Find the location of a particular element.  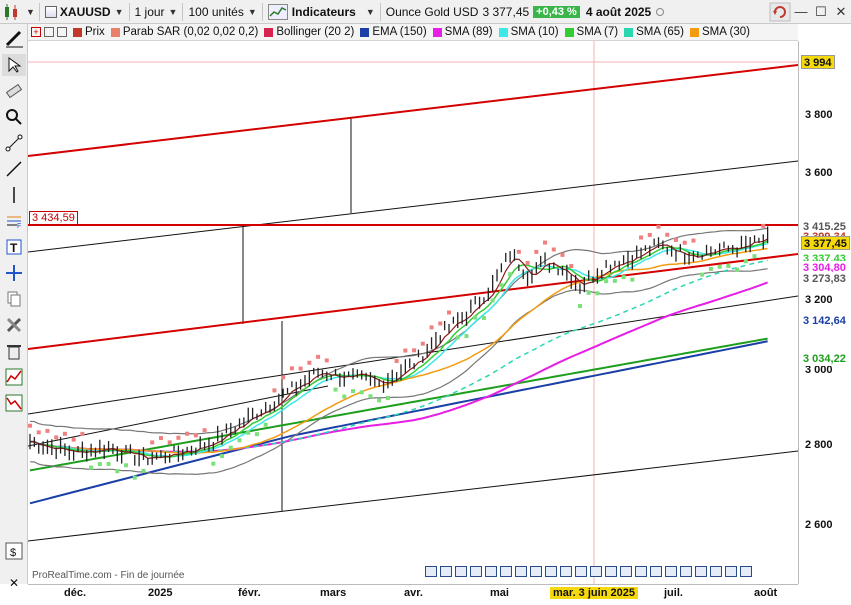

pen-tool is located at coordinates (14, 38).